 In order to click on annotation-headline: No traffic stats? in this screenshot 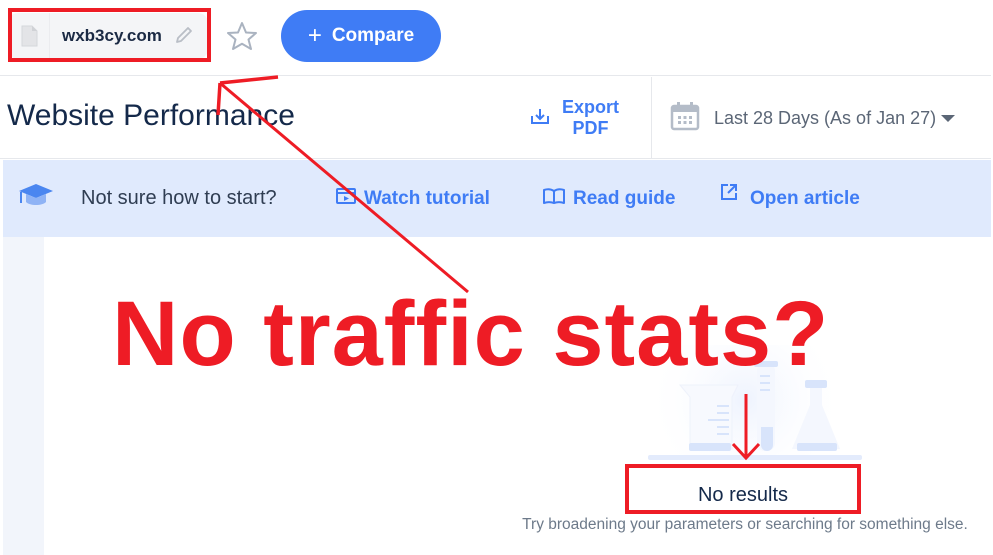, I will do `click(471, 334)`.